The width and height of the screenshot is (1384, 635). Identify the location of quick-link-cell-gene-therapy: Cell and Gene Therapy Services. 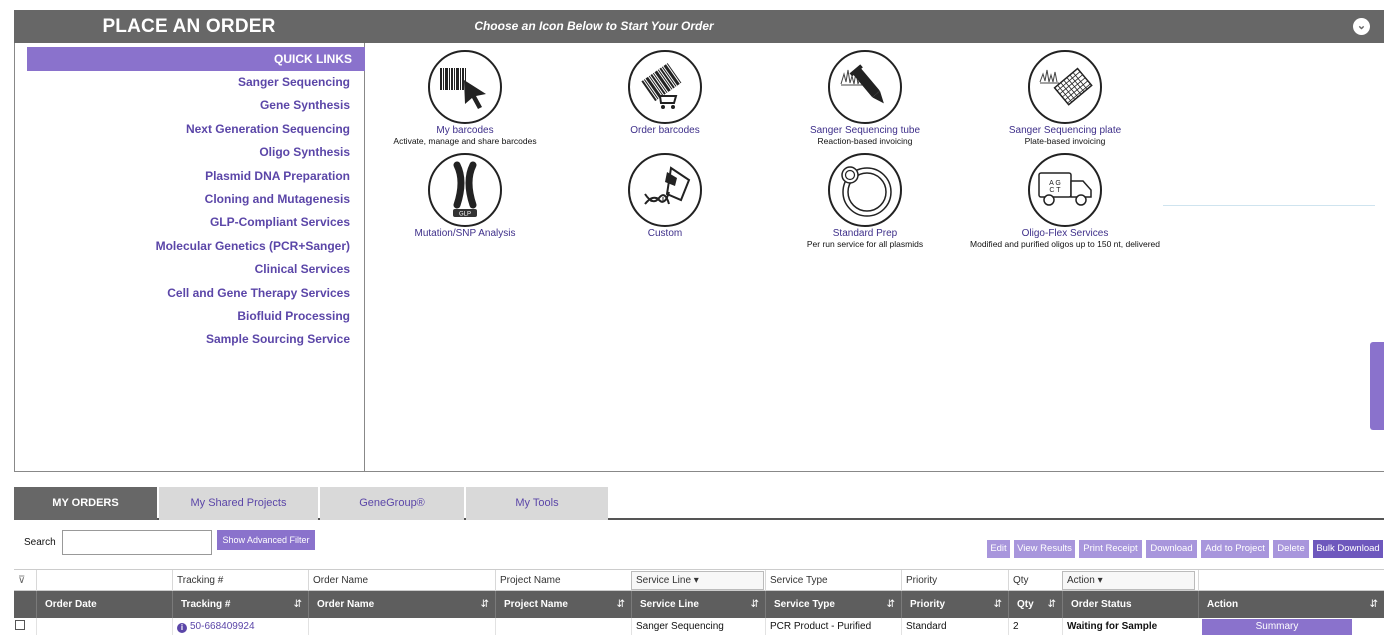
(253, 293).